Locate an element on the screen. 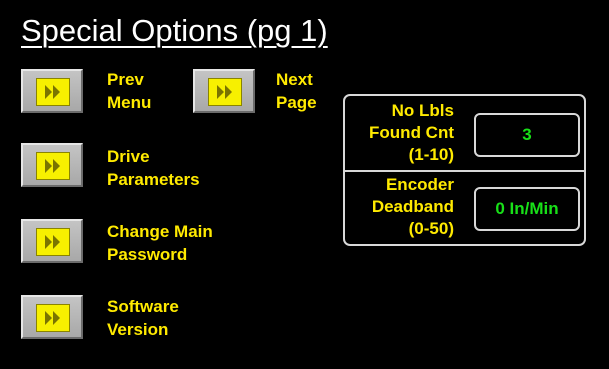 This screenshot has width=609, height=369. panel-divider is located at coordinates (464, 171).